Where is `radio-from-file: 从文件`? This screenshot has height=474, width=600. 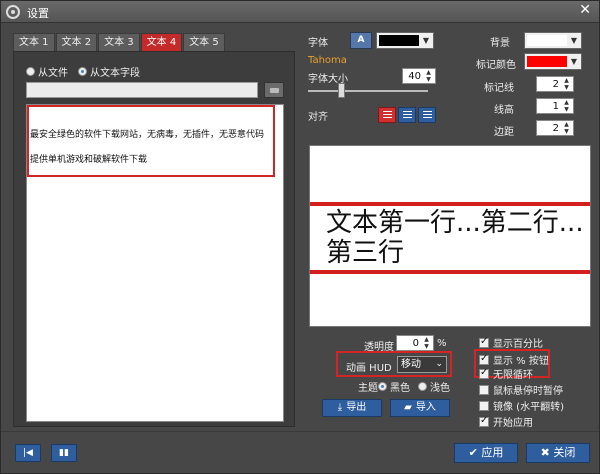 radio-from-file: 从文件 is located at coordinates (47, 71).